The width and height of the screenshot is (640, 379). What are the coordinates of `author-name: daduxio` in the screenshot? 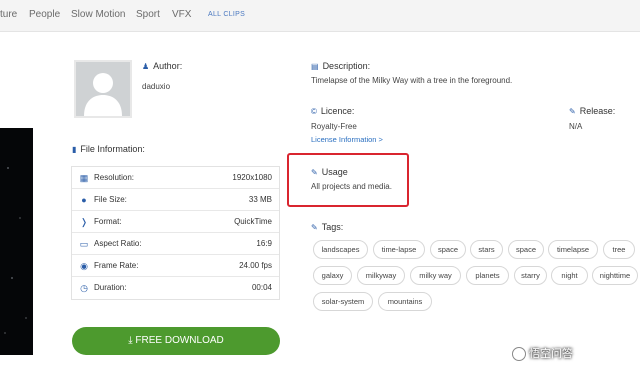 It's located at (156, 86).